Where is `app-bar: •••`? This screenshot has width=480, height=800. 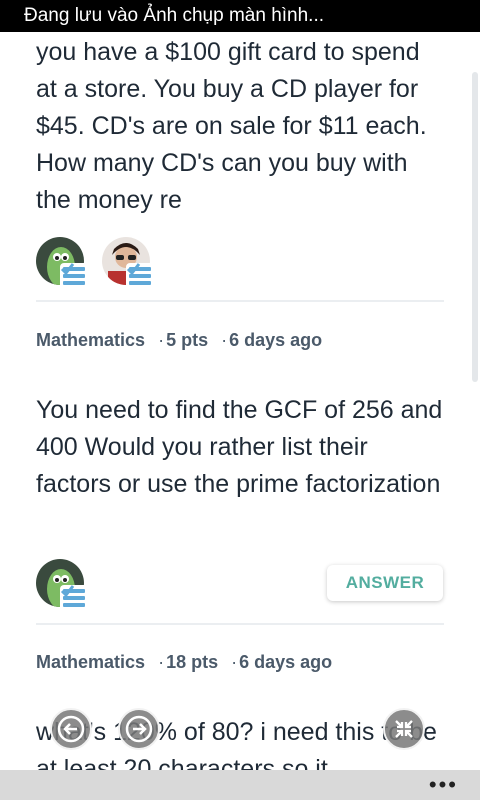
app-bar: ••• is located at coordinates (240, 785).